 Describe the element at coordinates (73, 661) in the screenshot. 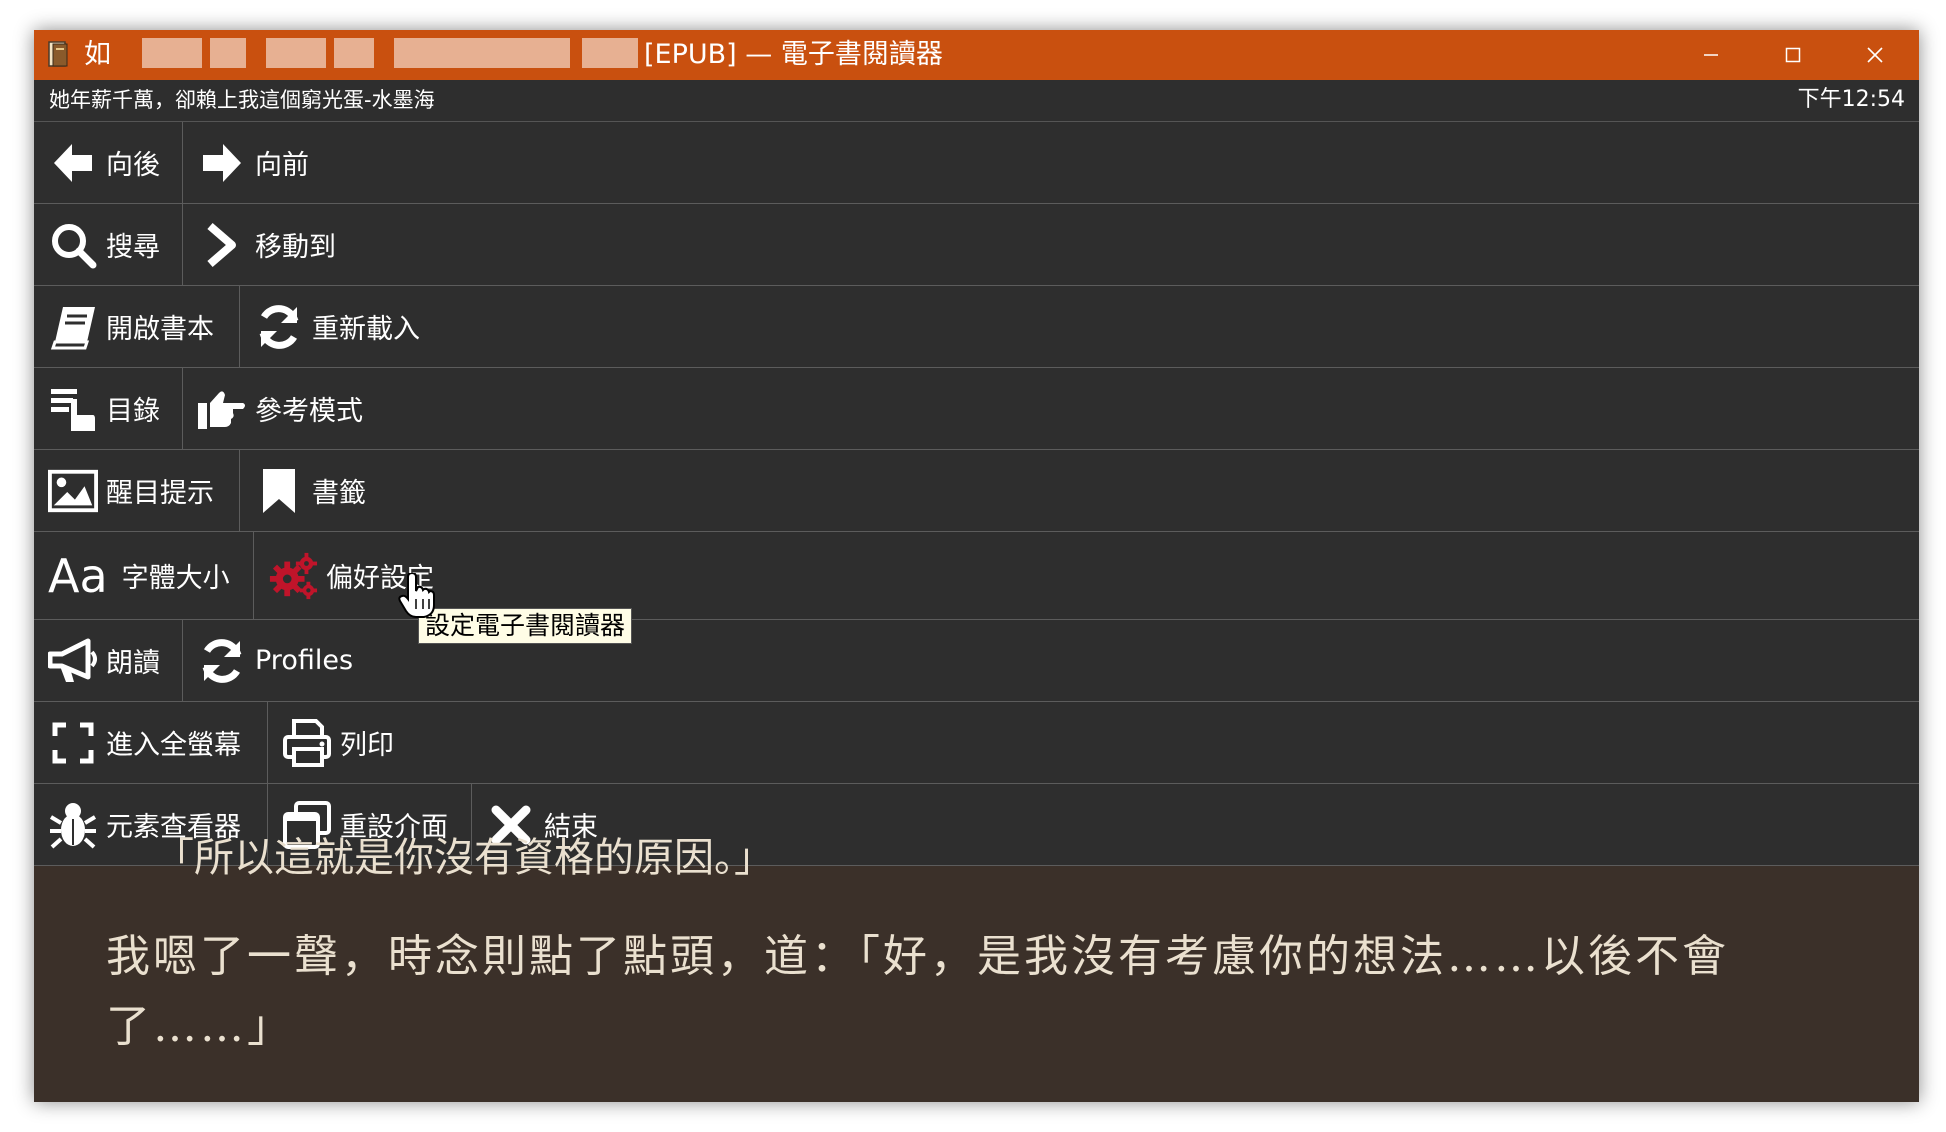

I see `megaphone-icon` at that location.